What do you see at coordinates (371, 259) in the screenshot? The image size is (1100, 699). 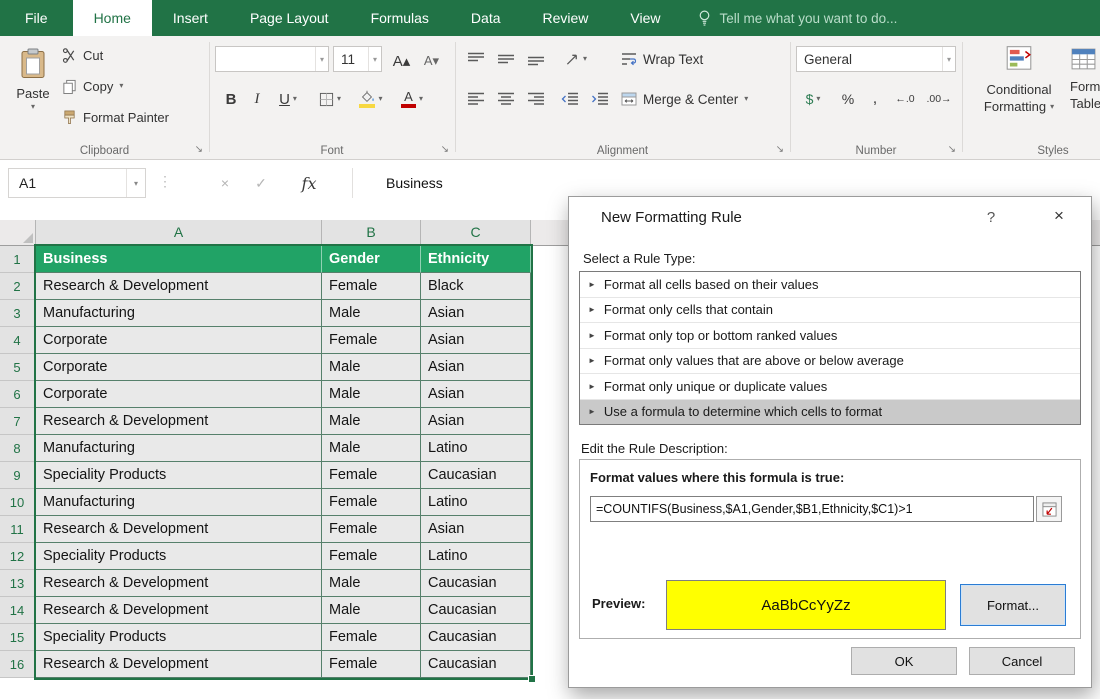 I see `cell-B1: Gender` at bounding box center [371, 259].